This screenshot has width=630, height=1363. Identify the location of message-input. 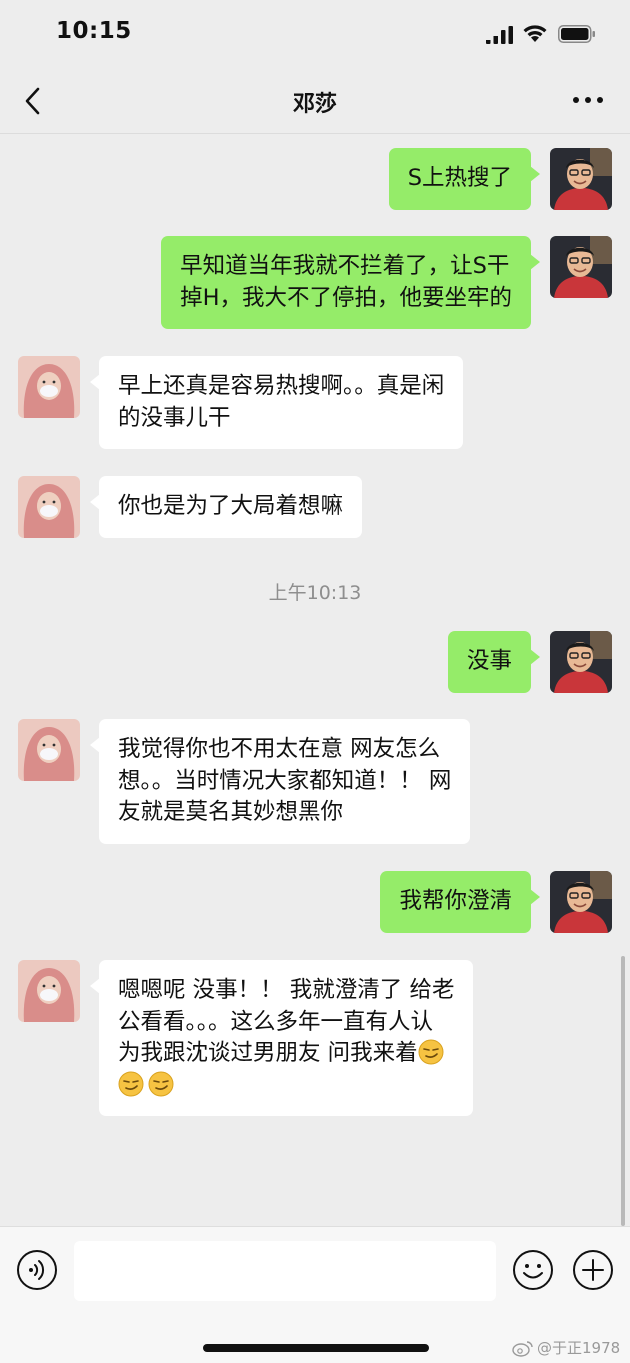
(285, 1271).